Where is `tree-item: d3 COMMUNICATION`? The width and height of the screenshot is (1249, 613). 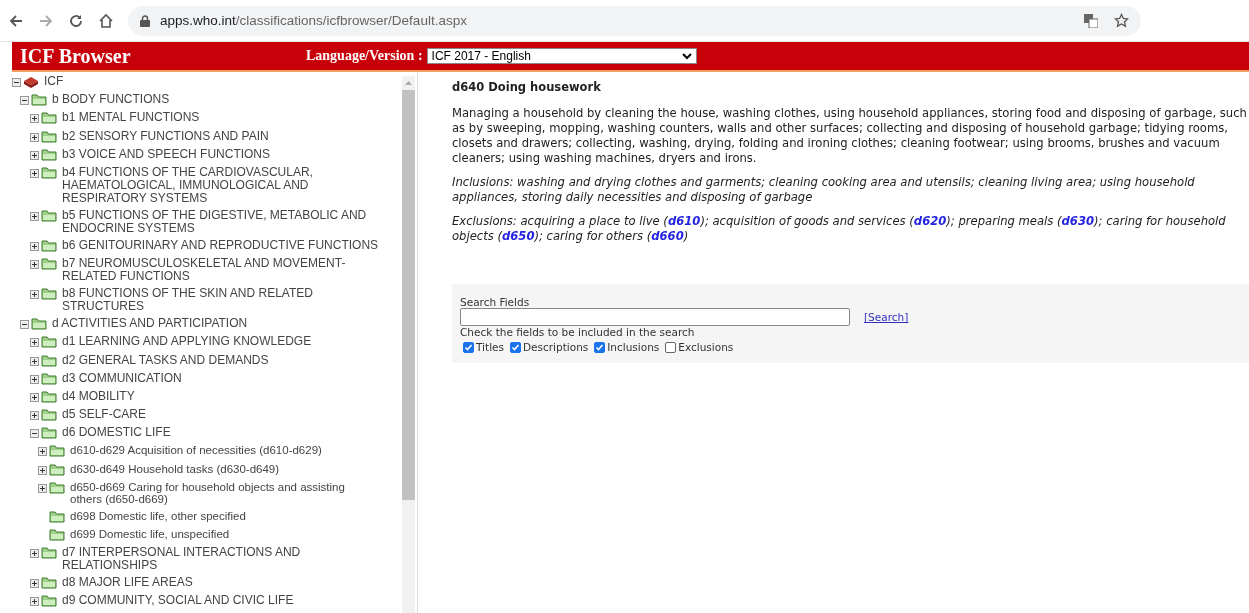 tree-item: d3 COMMUNICATION is located at coordinates (122, 377).